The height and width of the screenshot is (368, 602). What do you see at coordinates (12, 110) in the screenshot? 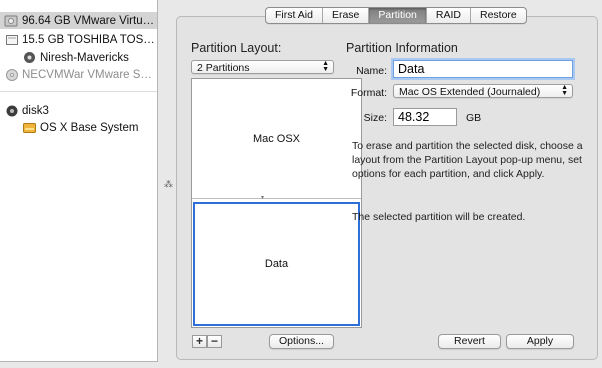
I see `disk-image-icon` at bounding box center [12, 110].